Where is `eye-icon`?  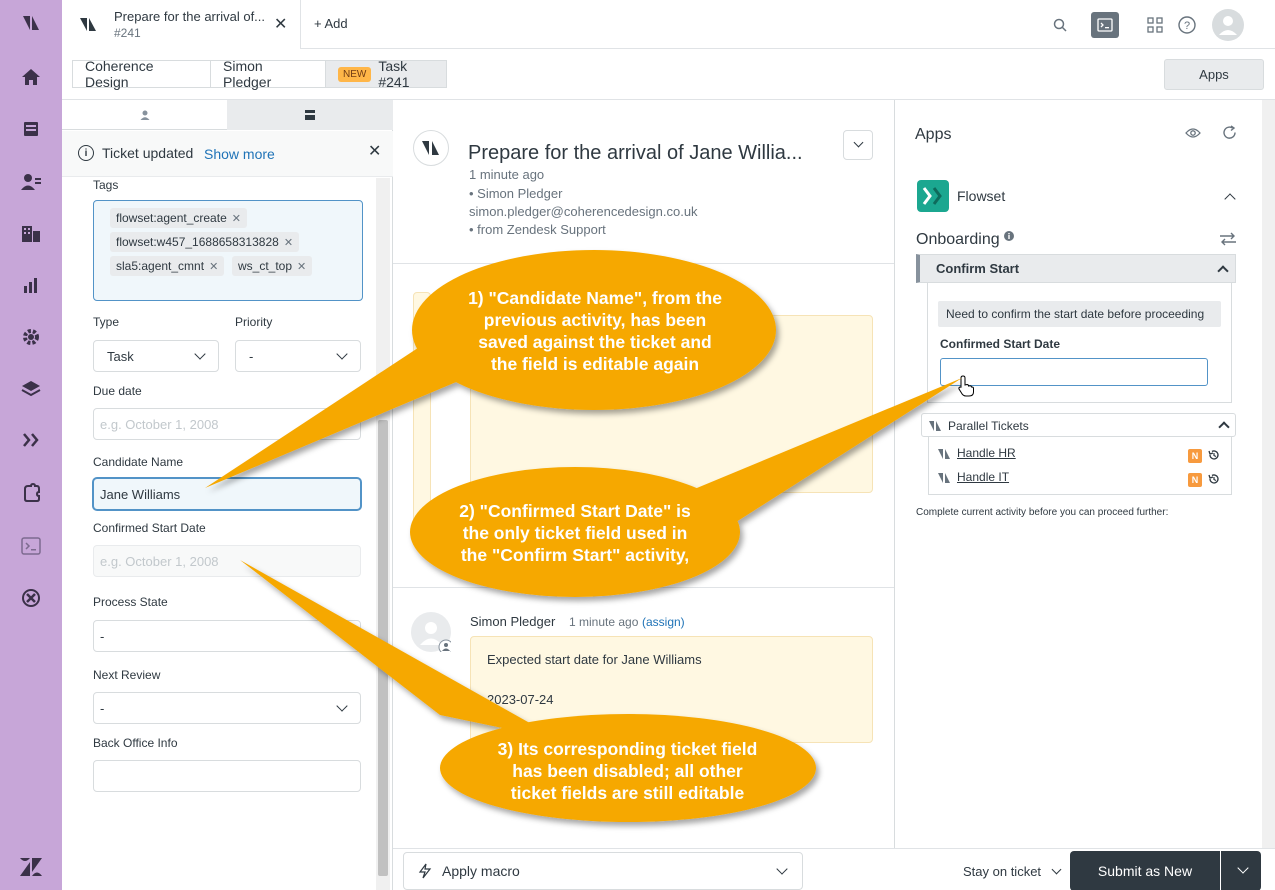
eye-icon is located at coordinates (1193, 134).